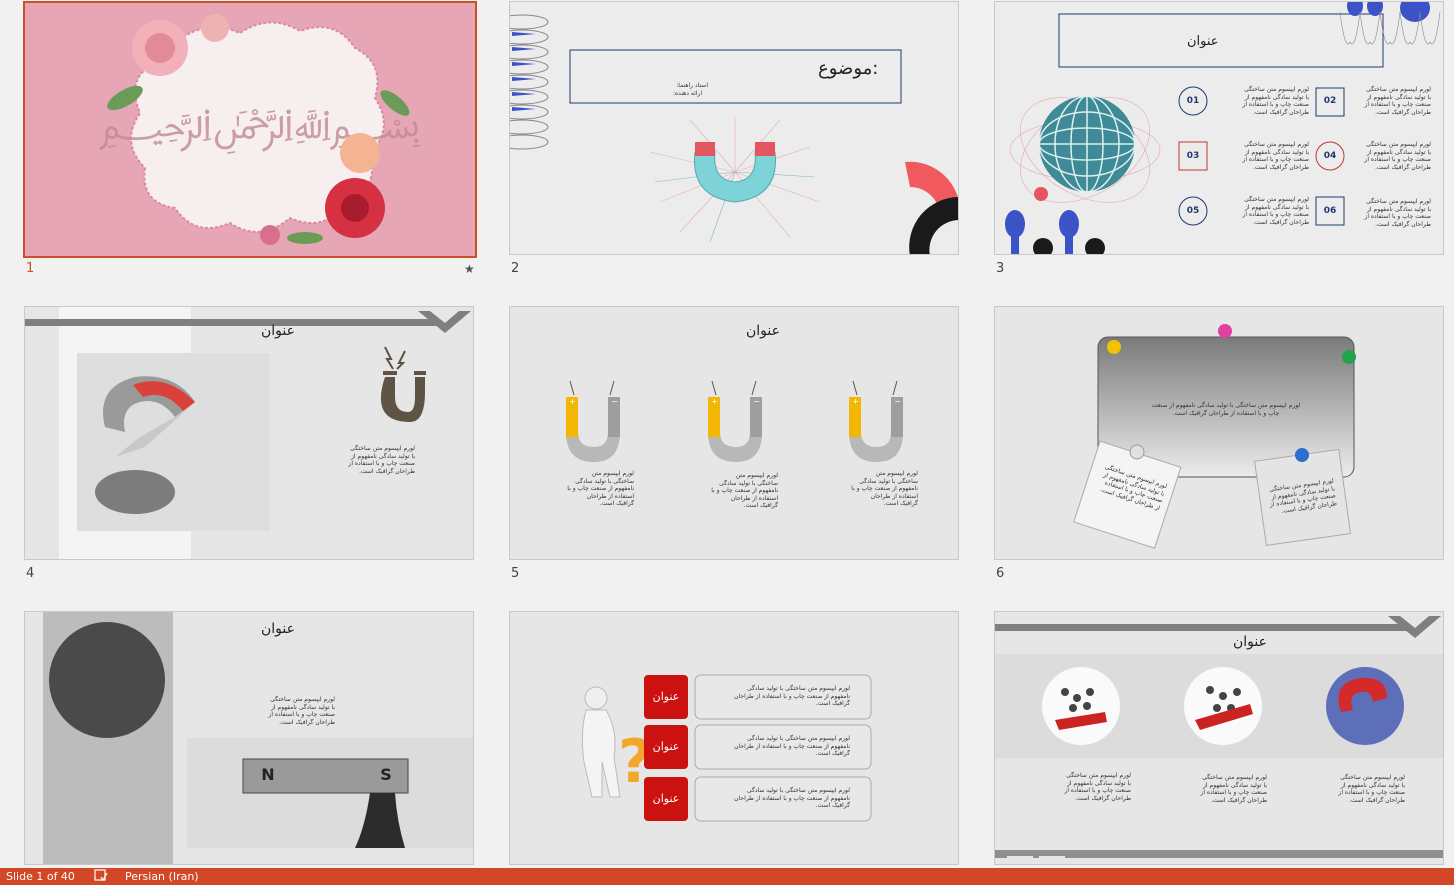 The height and width of the screenshot is (885, 1454). I want to click on slide-number-5: 5, so click(515, 573).